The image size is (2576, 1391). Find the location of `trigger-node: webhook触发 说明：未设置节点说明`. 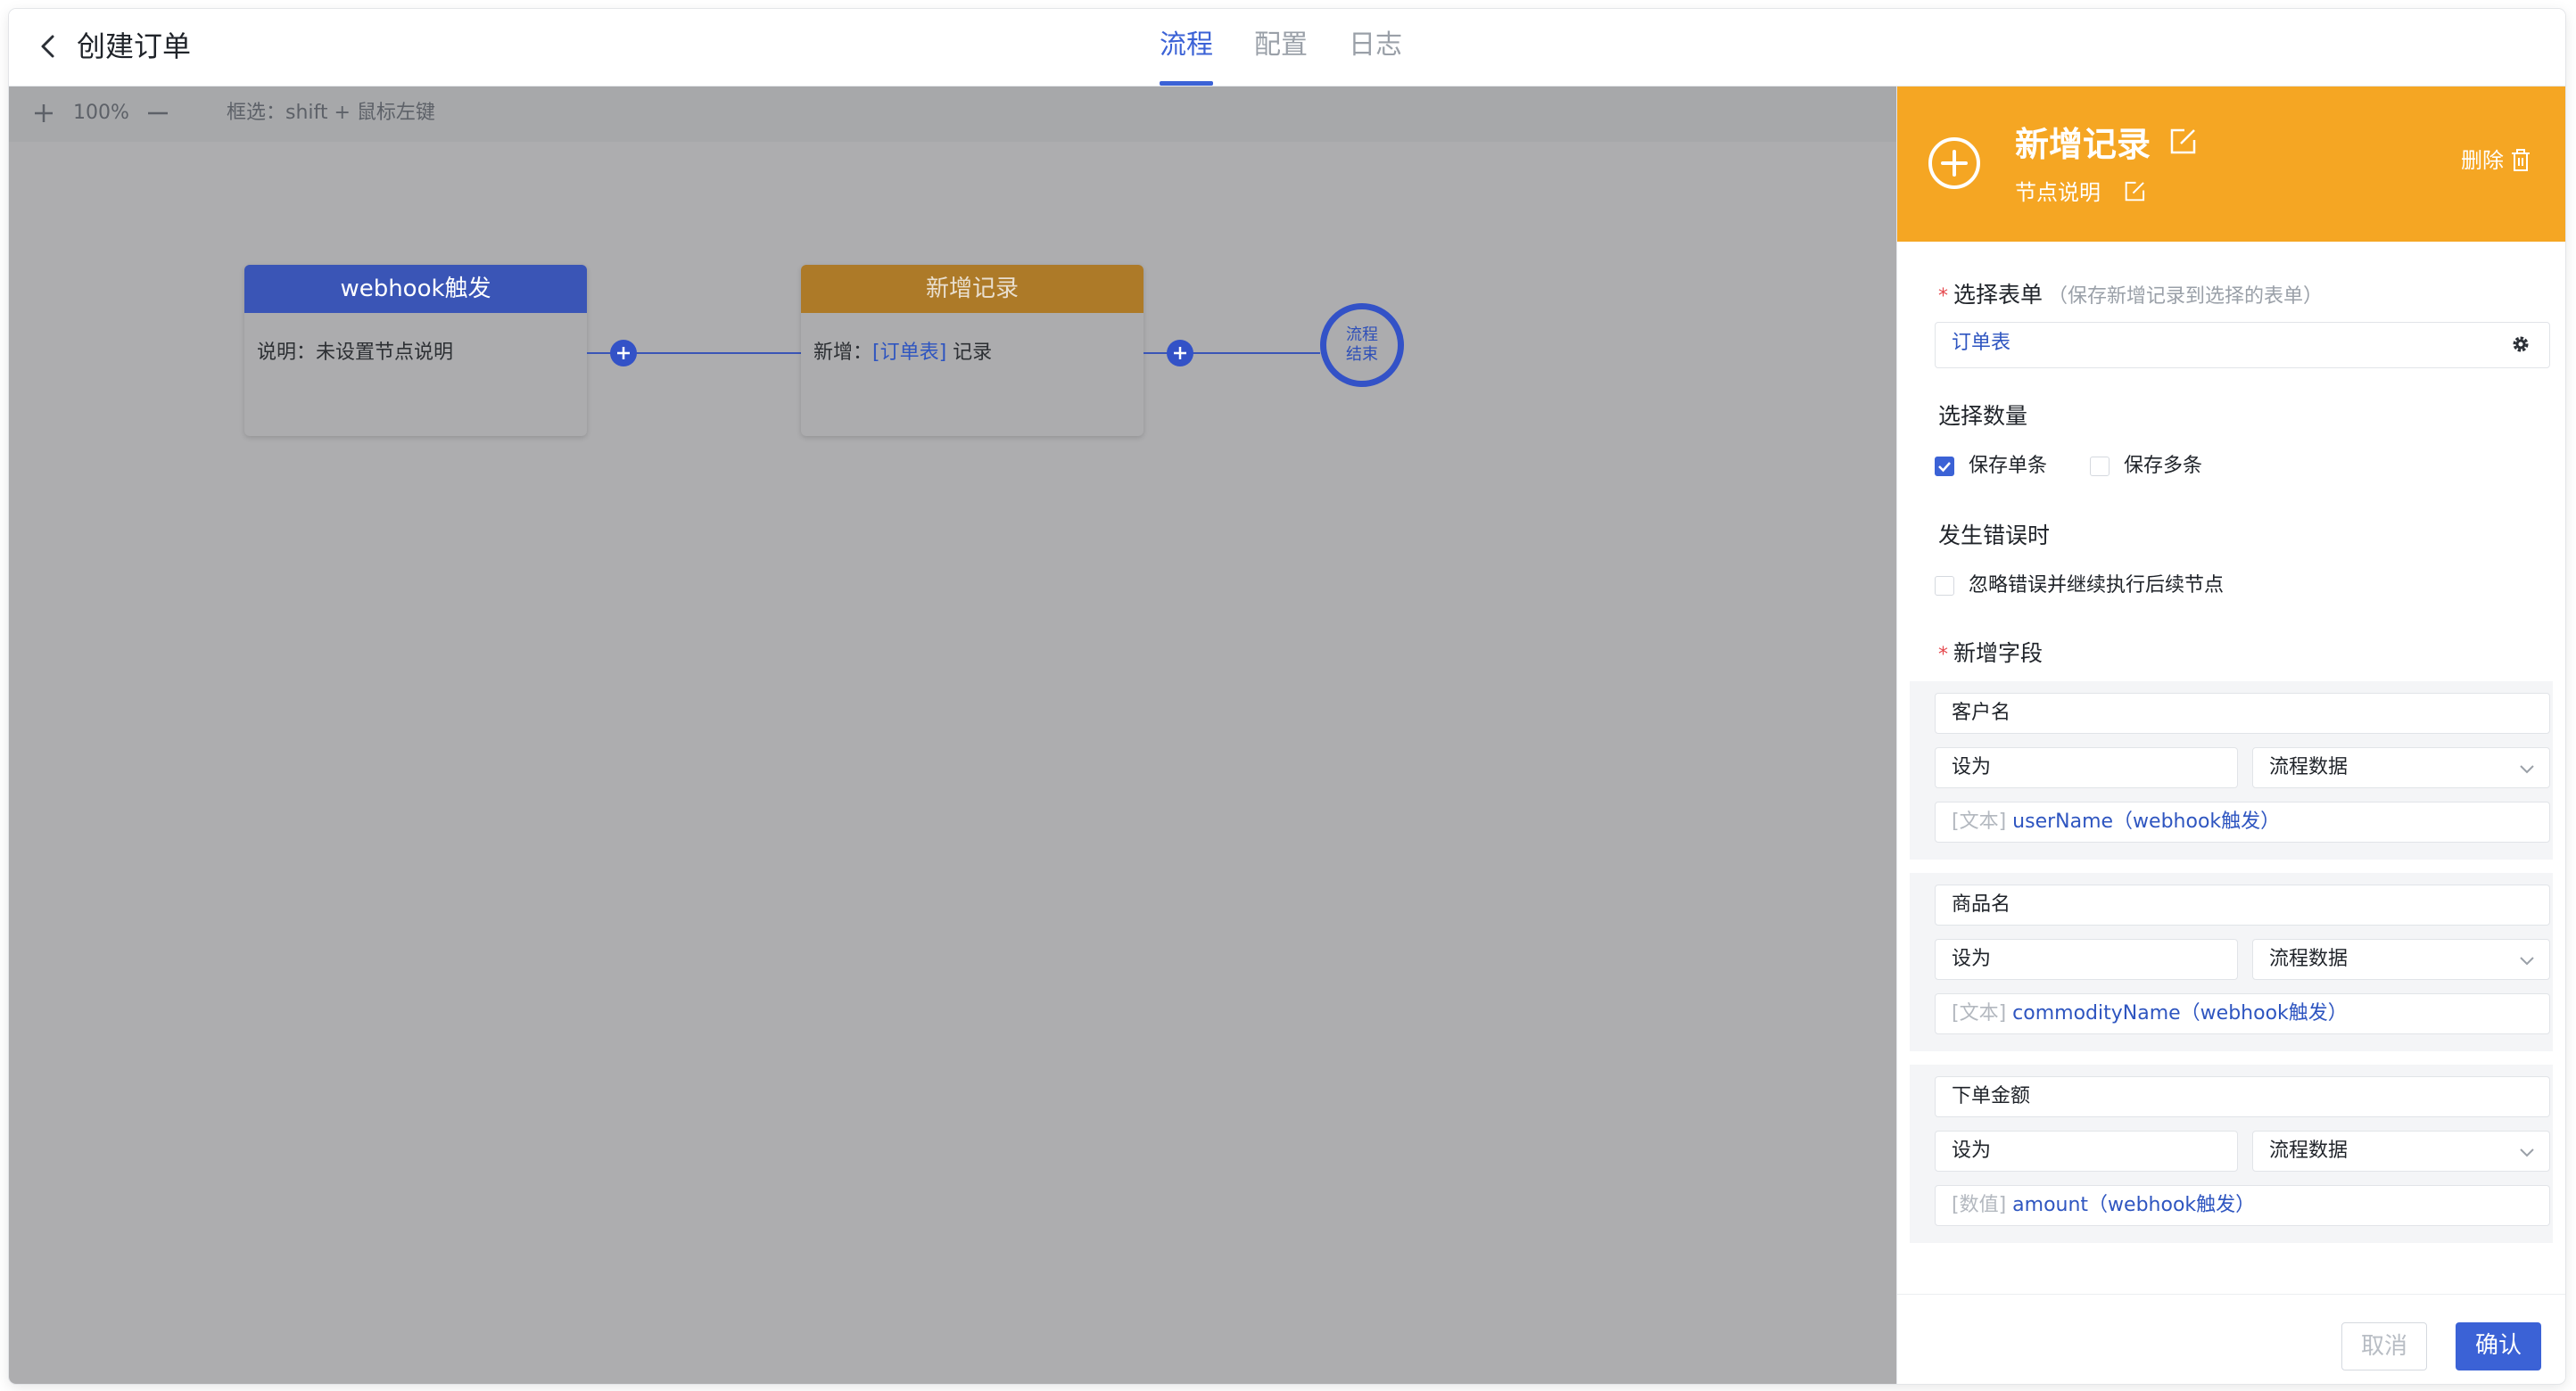

trigger-node: webhook触发 说明：未设置节点说明 is located at coordinates (416, 350).